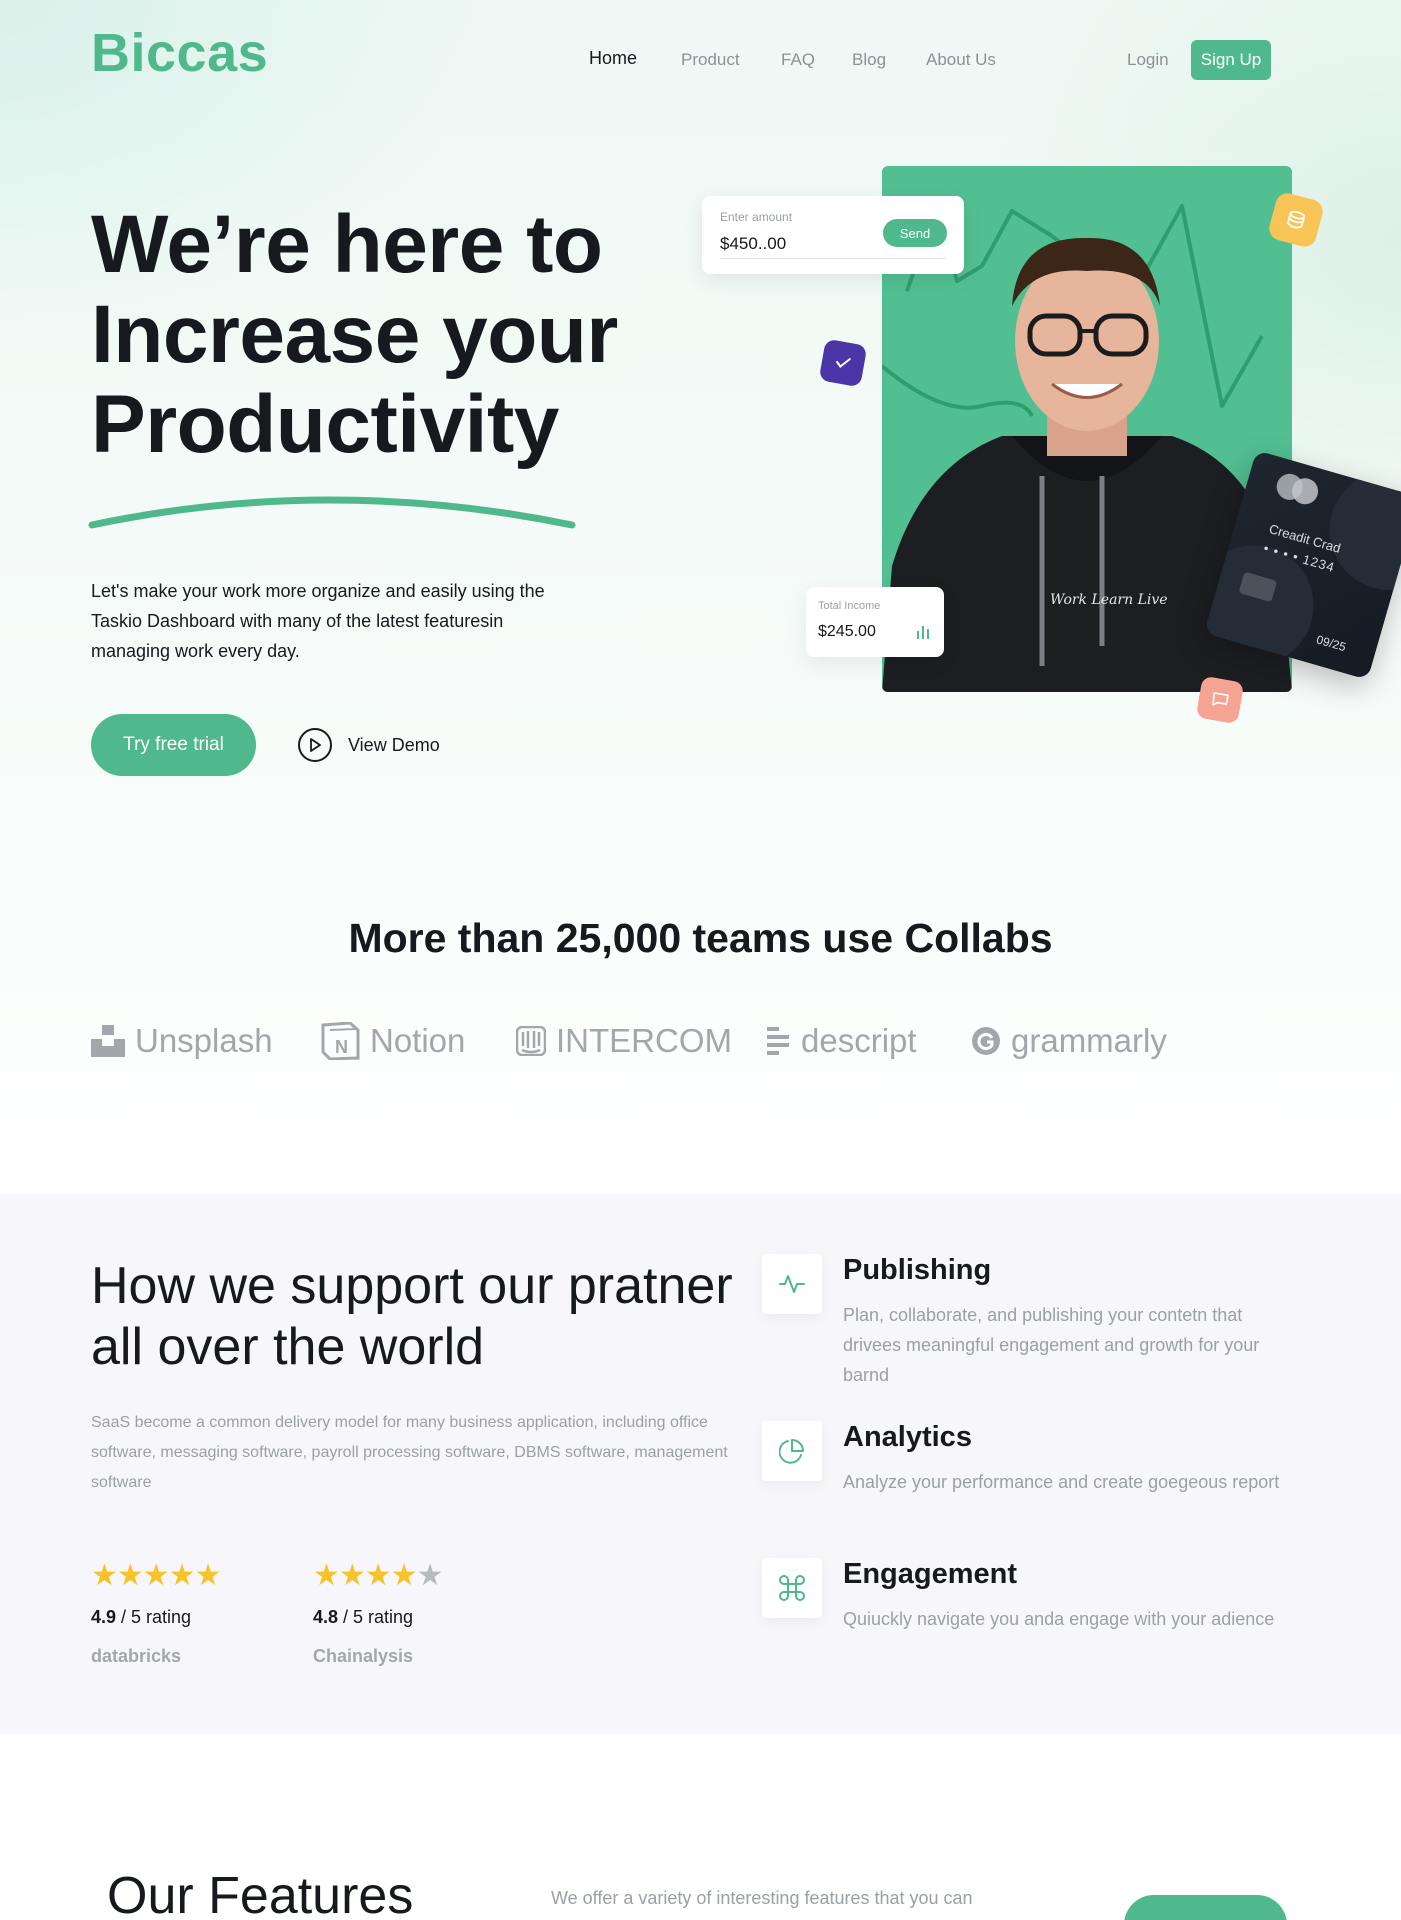 The image size is (1401, 1920). What do you see at coordinates (930, 1574) in the screenshot?
I see `feature-title: Engagement` at bounding box center [930, 1574].